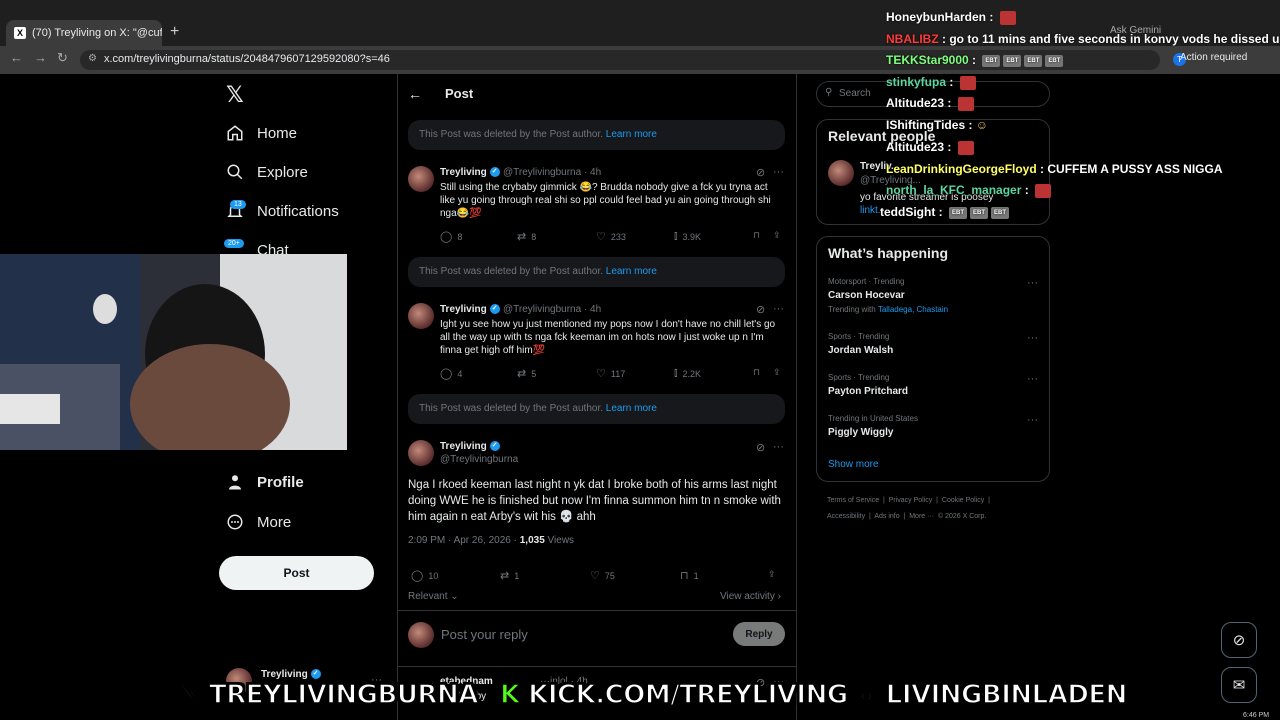 This screenshot has width=1280, height=720. What do you see at coordinates (951, 17) in the screenshot?
I see `chat-message: HoneybunHarden :` at bounding box center [951, 17].